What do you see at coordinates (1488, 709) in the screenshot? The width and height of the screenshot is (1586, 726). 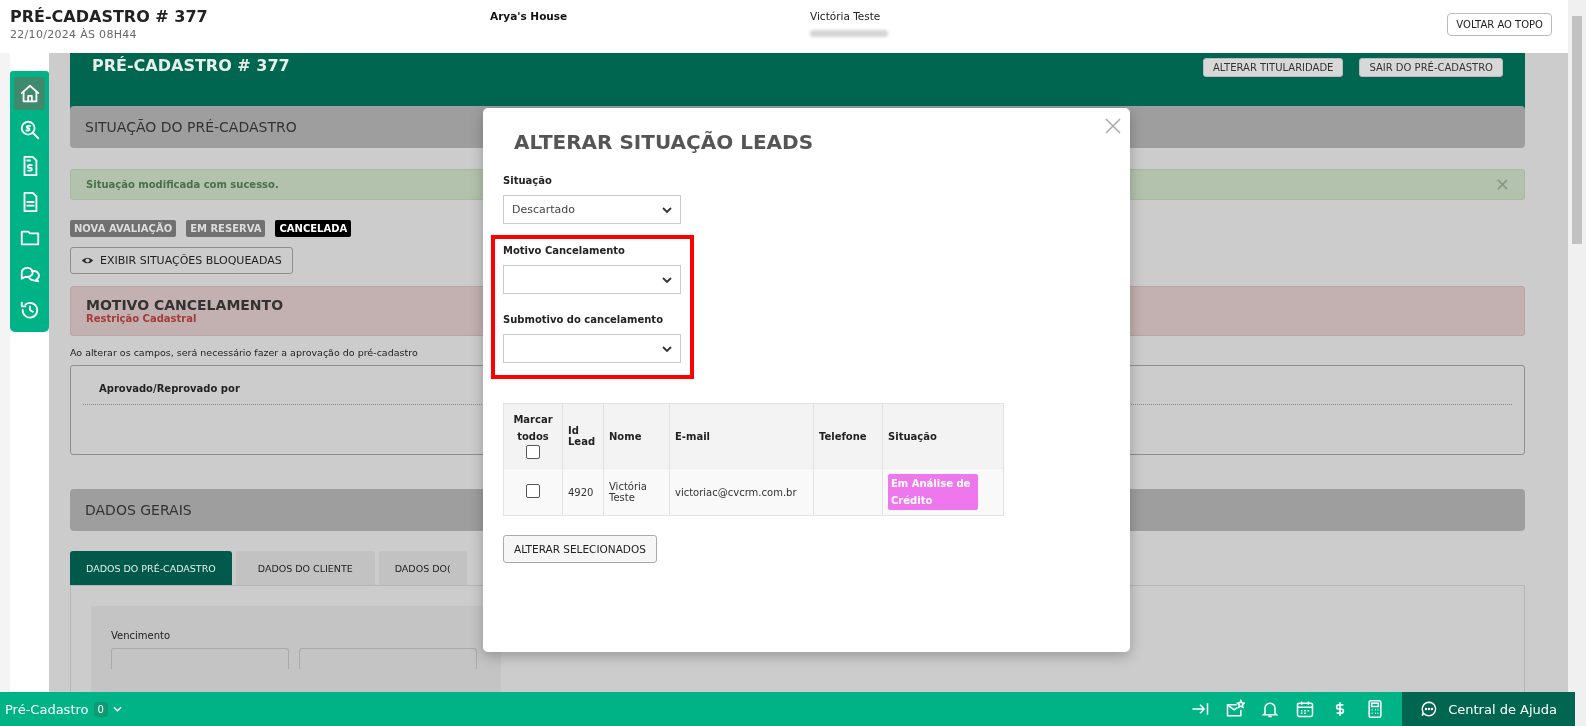 I see `help-button: Central de Ajuda` at bounding box center [1488, 709].